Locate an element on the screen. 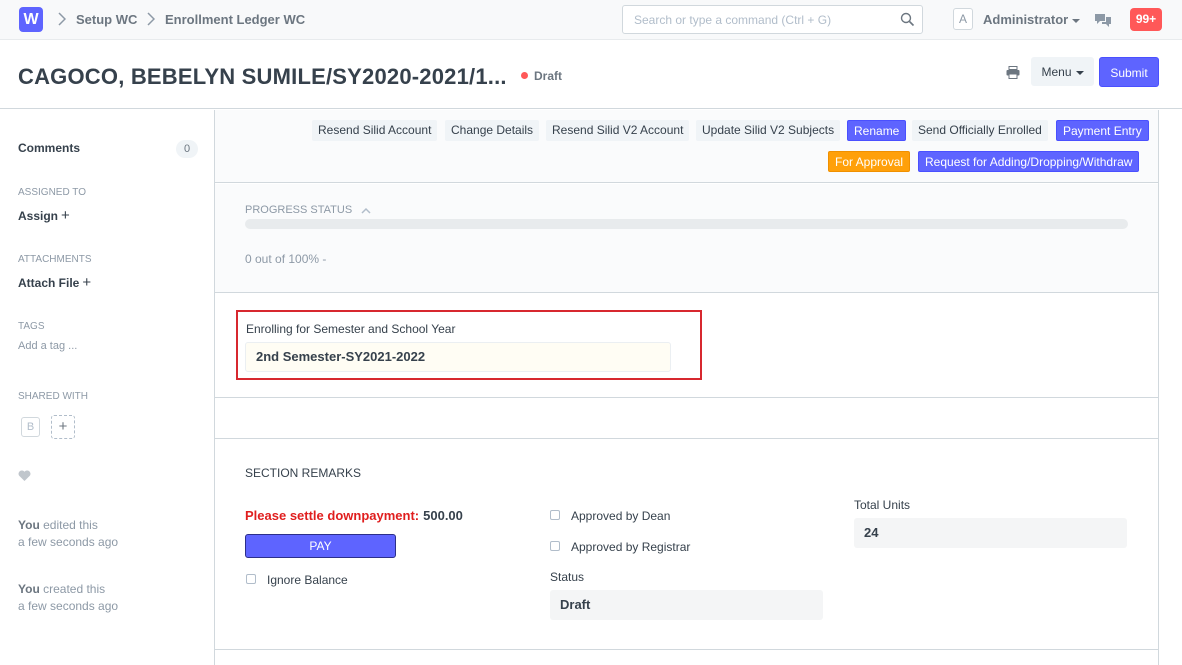 The image size is (1182, 665). resend-silid-v2-account-button: Resend Silid V2 Account is located at coordinates (618, 130).